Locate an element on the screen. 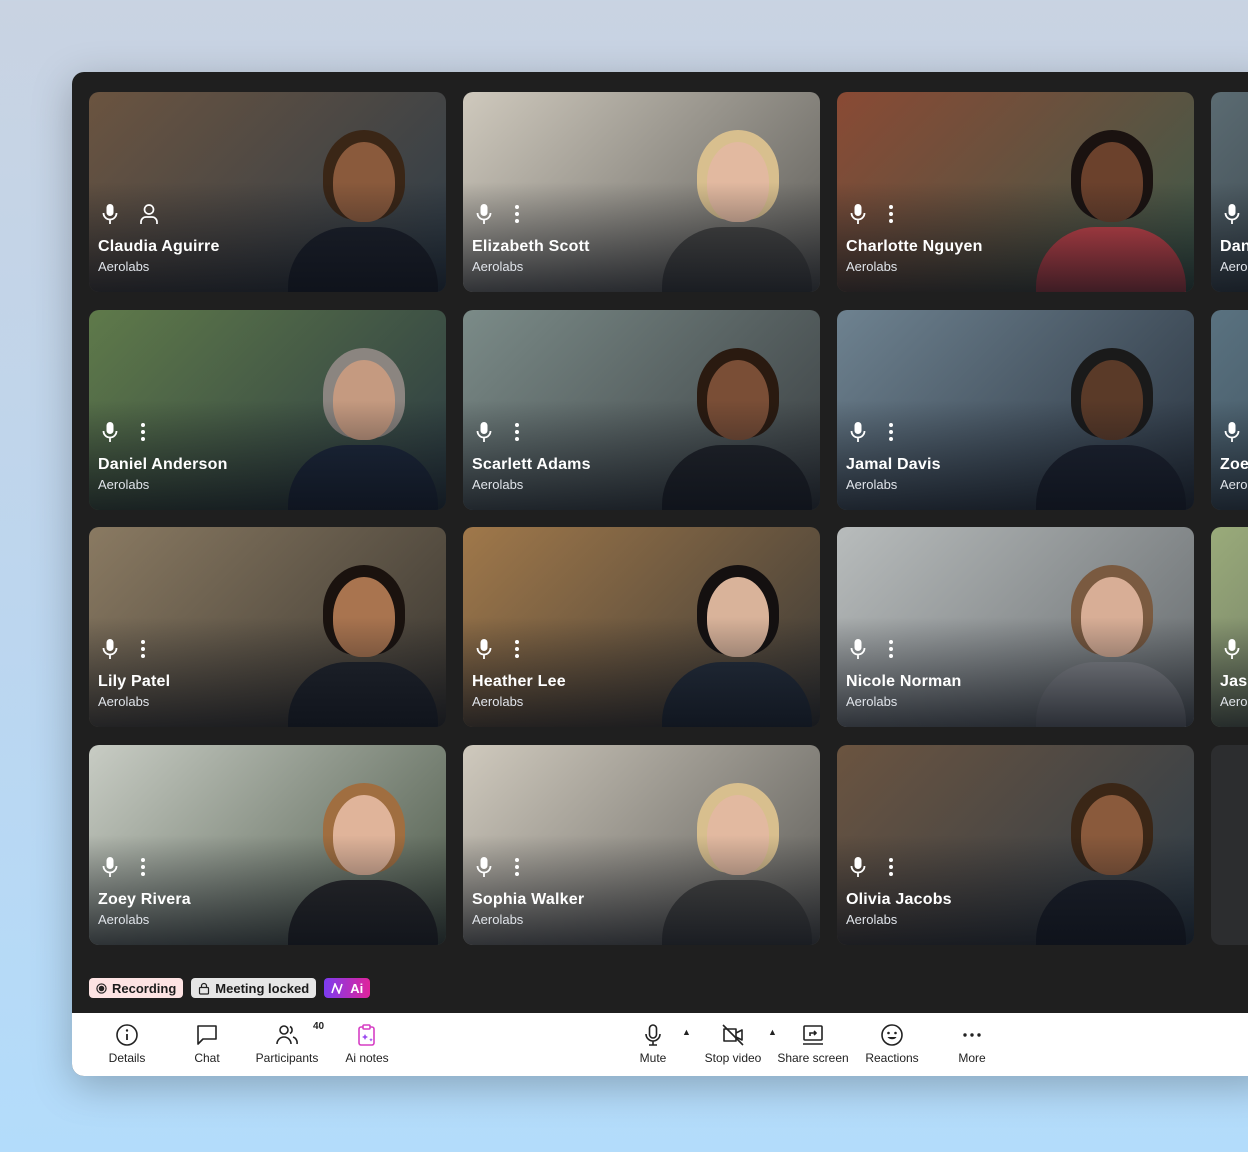 The image size is (1248, 1152). participant-name: Lily Patel is located at coordinates (134, 682).